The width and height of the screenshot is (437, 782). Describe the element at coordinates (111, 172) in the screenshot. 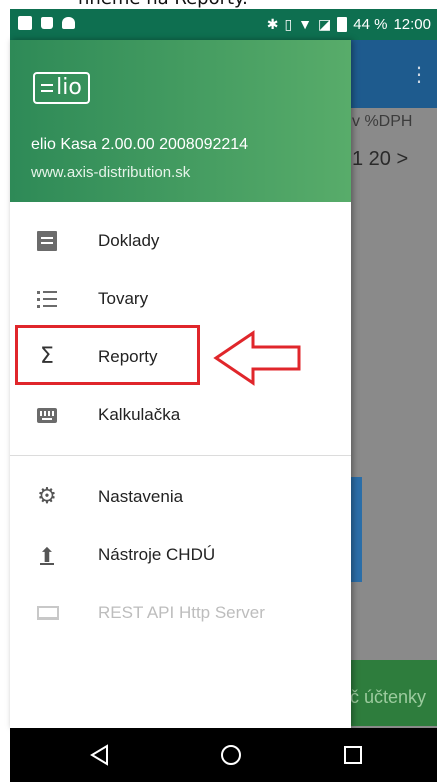

I see `app-website: www.axis-distribution.sk` at that location.